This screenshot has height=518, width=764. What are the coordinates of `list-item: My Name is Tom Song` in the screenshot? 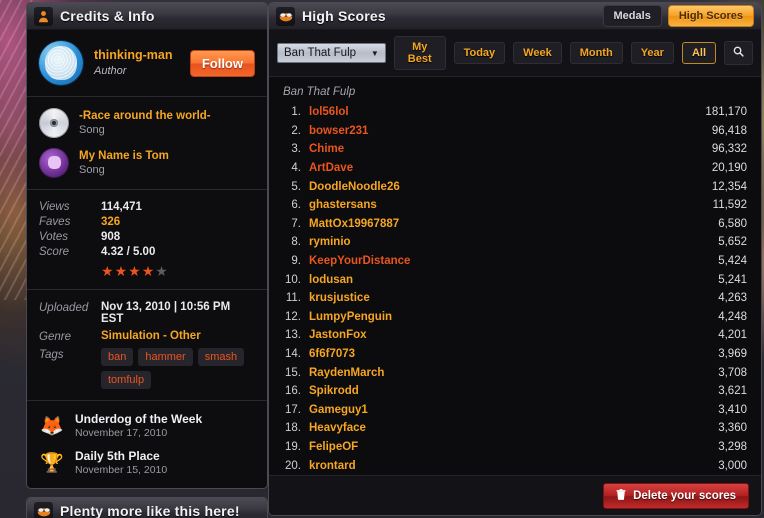 It's located at (147, 163).